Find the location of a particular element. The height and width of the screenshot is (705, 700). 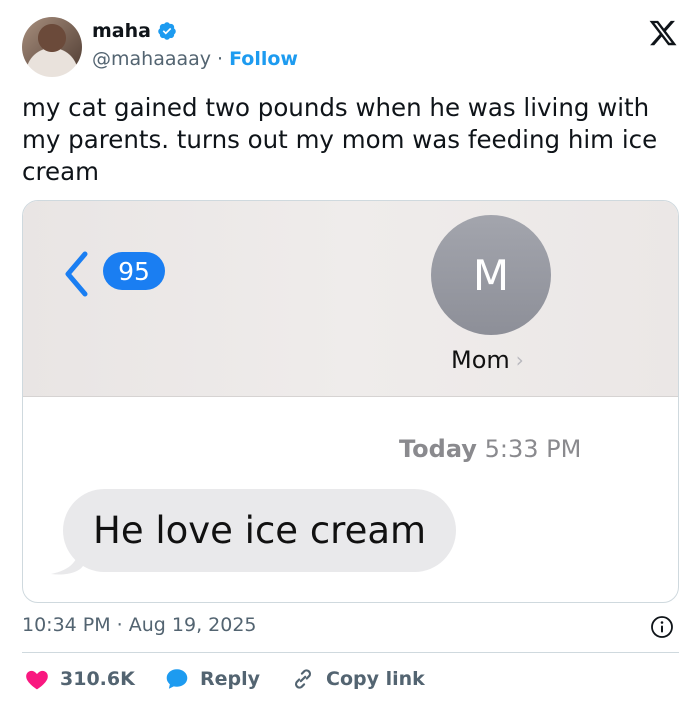

author-handle-row: @mahaaaay · Follow is located at coordinates (195, 59).